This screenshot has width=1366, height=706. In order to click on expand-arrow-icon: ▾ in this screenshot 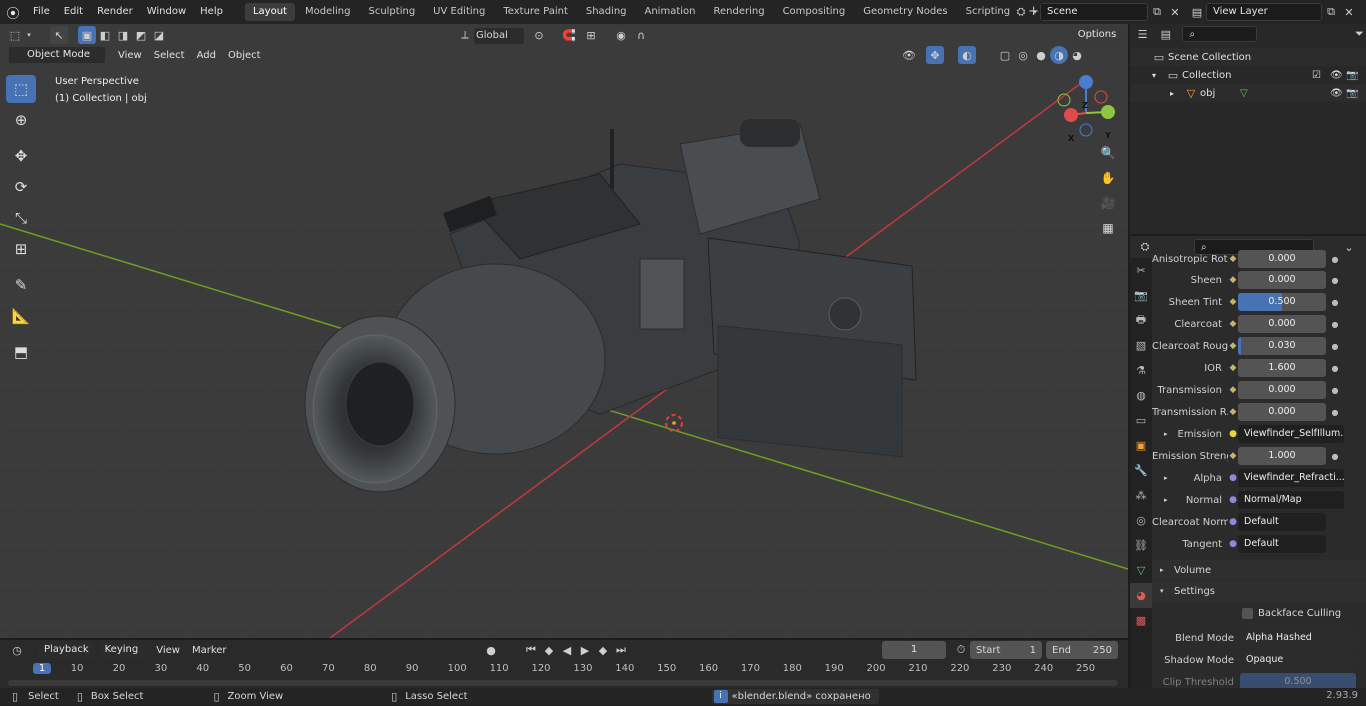, I will do `click(1158, 75)`.